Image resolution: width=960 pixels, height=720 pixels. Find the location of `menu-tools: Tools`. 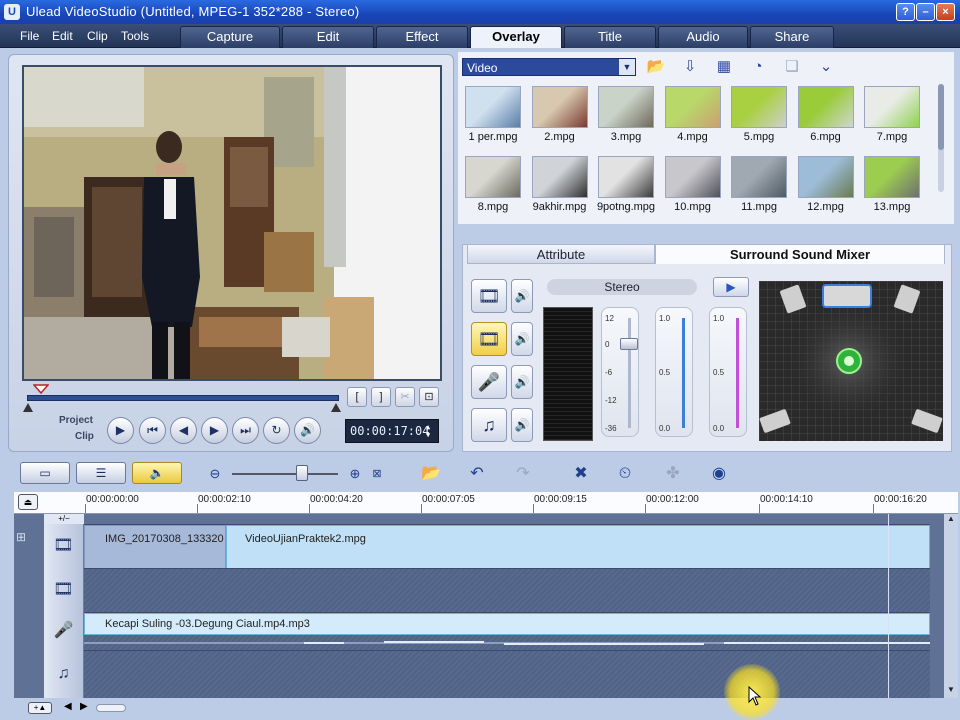

menu-tools: Tools is located at coordinates (135, 36).